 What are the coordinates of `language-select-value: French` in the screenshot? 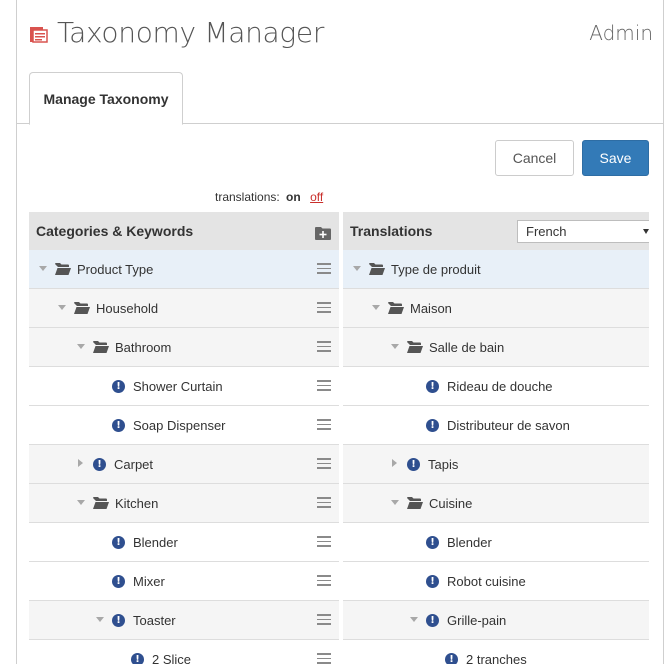 It's located at (546, 231).